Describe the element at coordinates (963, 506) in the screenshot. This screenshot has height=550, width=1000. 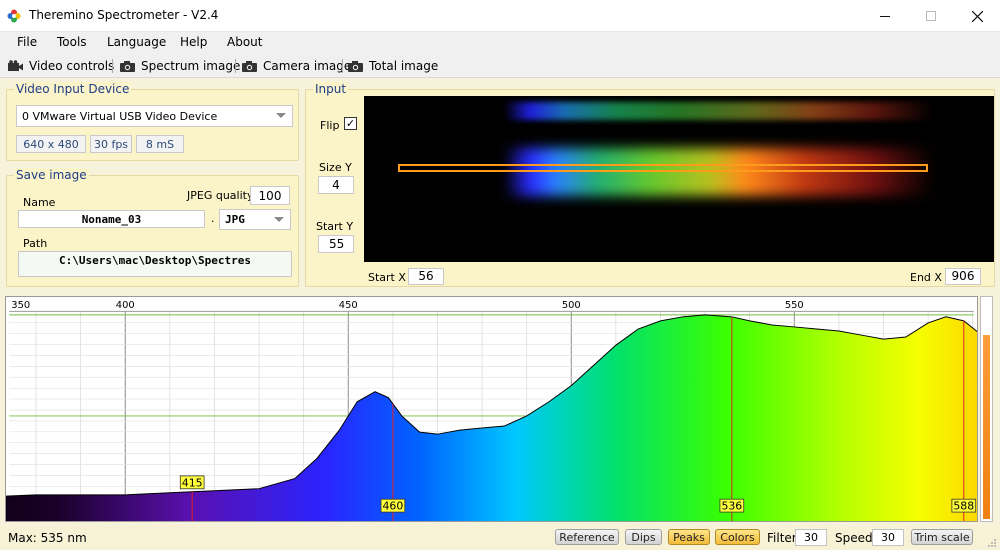
I see `peak-label: 588` at that location.